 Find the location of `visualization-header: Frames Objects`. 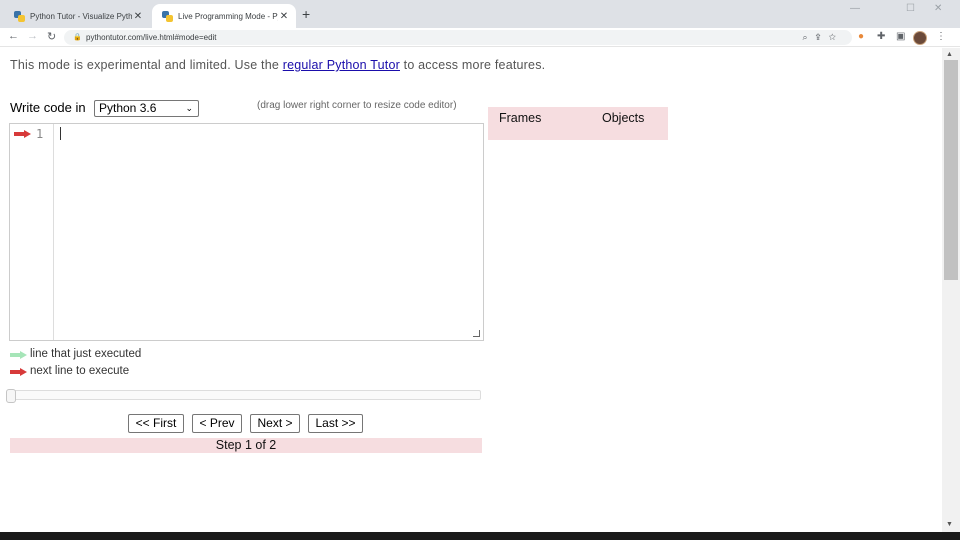

visualization-header: Frames Objects is located at coordinates (578, 123).